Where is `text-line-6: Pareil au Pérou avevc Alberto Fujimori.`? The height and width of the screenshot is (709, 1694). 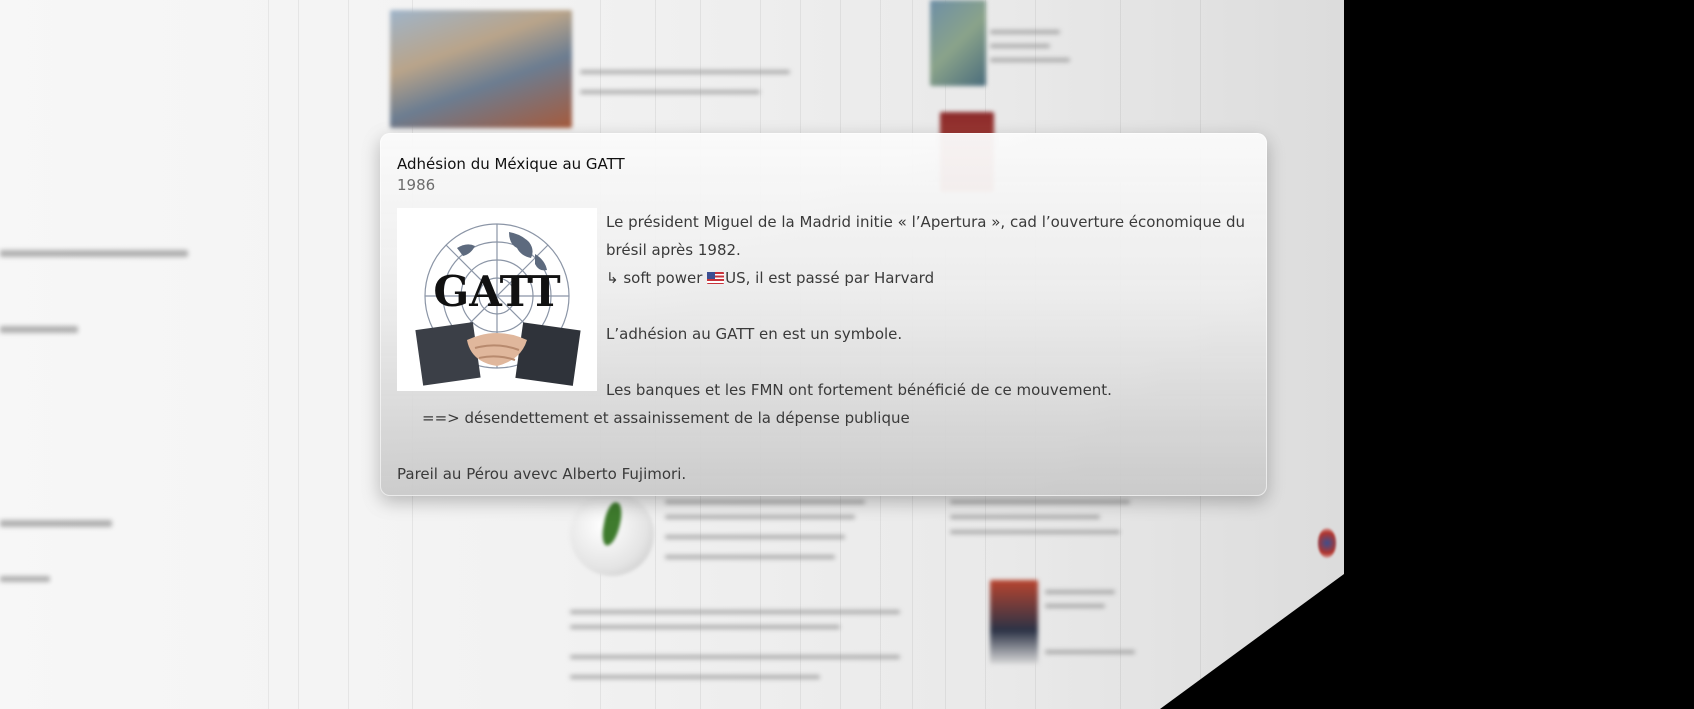 text-line-6: Pareil au Pérou avevc Alberto Fujimori. is located at coordinates (542, 474).